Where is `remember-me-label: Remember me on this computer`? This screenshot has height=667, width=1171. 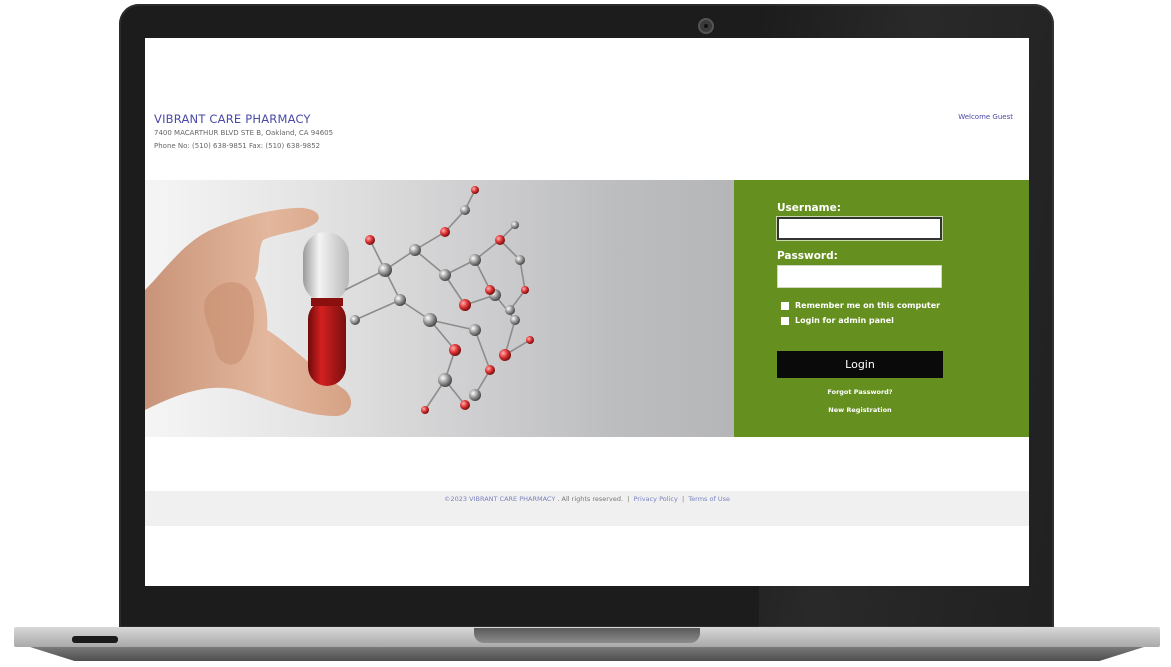 remember-me-label: Remember me on this computer is located at coordinates (868, 305).